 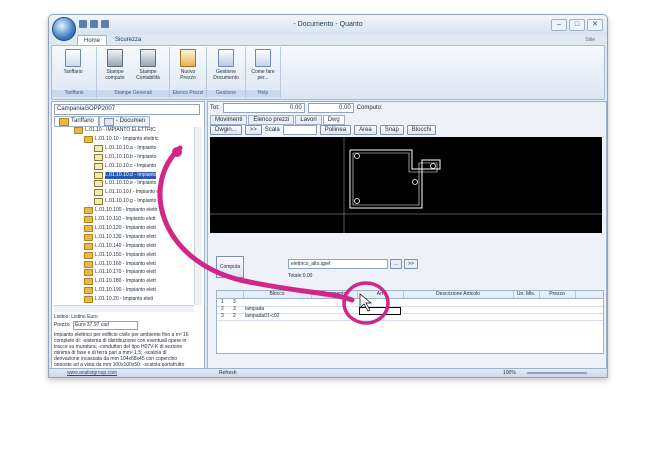 I want to click on dwg-canvas, so click(x=406, y=185).